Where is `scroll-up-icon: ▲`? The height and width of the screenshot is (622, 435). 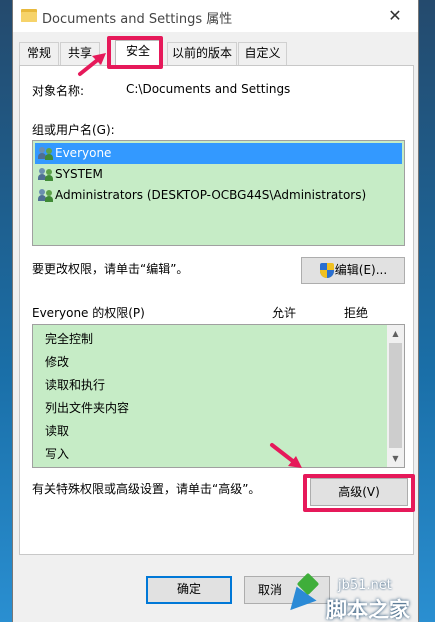
scroll-up-icon: ▲ is located at coordinates (395, 333).